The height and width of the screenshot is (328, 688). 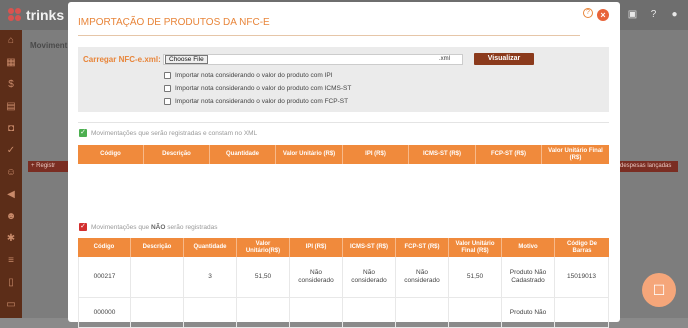 What do you see at coordinates (444, 59) in the screenshot?
I see `file-extension: .xml` at bounding box center [444, 59].